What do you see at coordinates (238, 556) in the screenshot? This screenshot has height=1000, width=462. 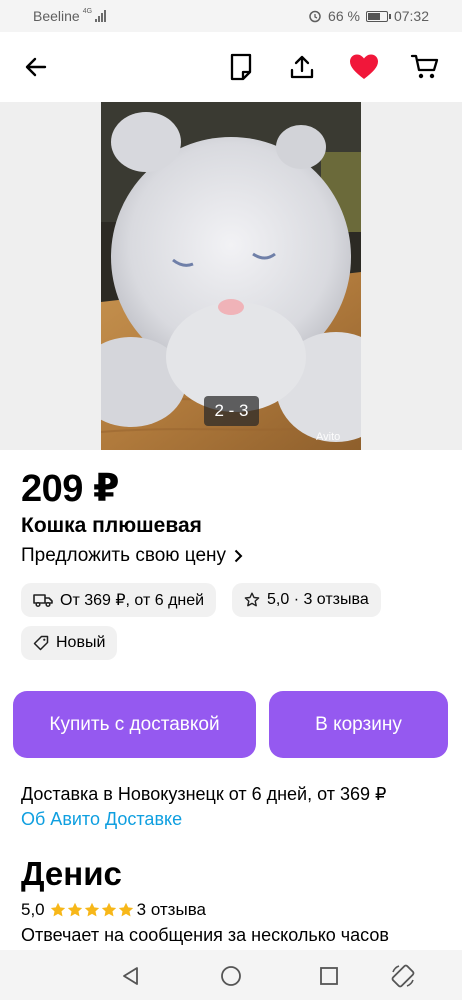 I see `chevron-right-icon` at bounding box center [238, 556].